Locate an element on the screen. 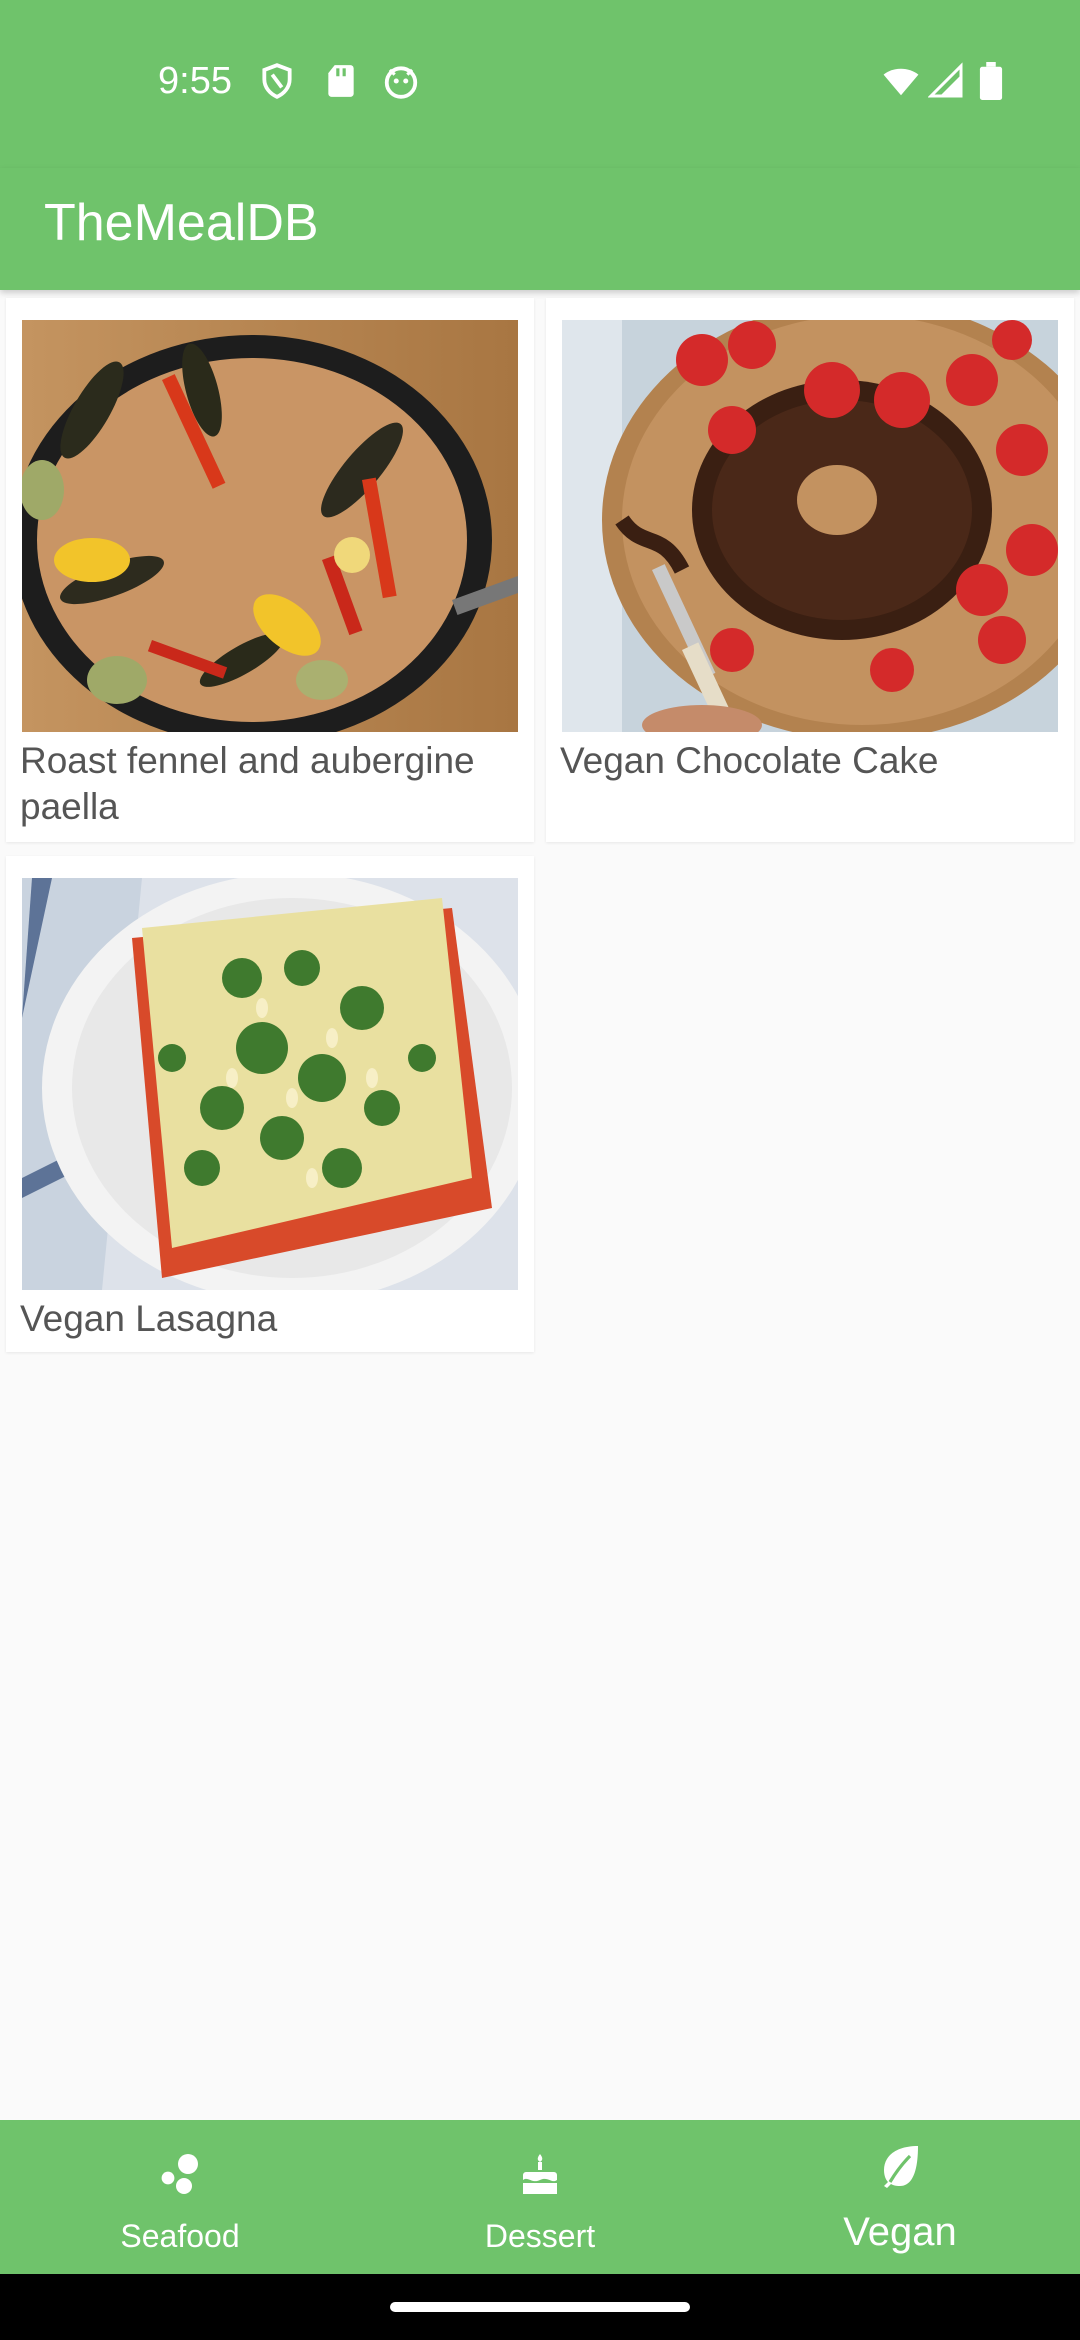 This screenshot has height=2340, width=1080. meal-card: Vegan Chocolate Cake is located at coordinates (810, 570).